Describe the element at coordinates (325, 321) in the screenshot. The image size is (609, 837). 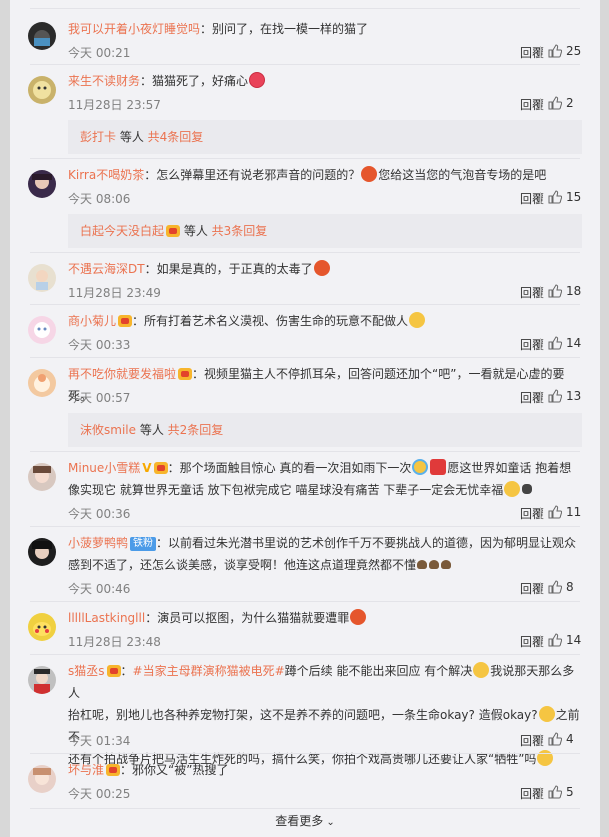
I see `comment-text: 商小菊儿 ：所有打着艺术名义漠视、伤害生命的玩意不配做人` at that location.